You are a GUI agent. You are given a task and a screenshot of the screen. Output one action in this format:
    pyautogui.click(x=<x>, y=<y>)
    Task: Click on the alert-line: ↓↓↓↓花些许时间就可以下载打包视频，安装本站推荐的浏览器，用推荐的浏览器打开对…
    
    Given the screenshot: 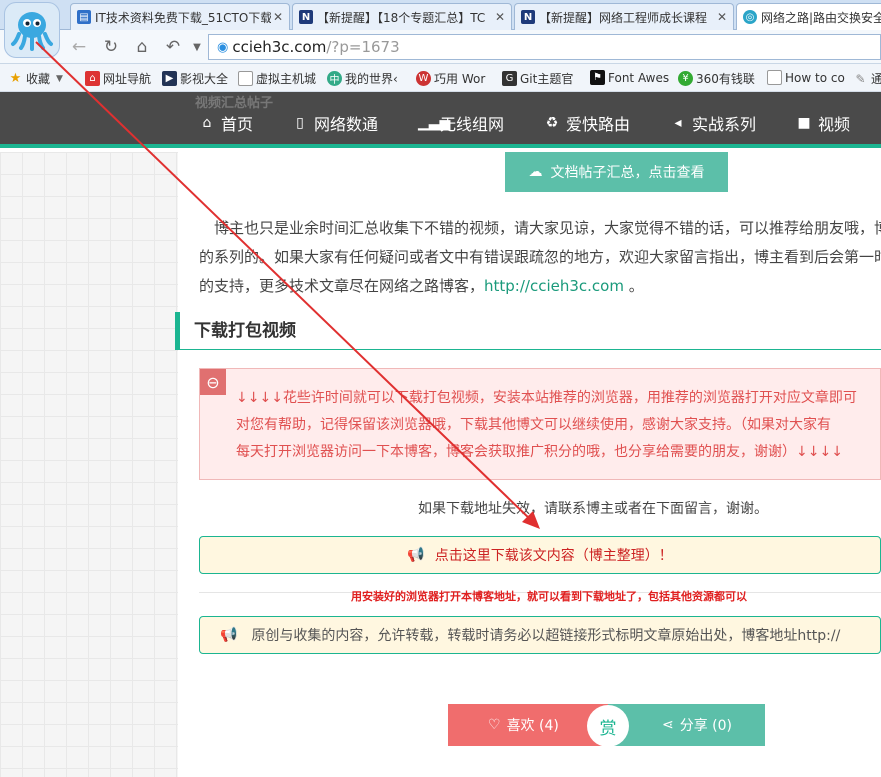 What is the action you would take?
    pyautogui.click(x=546, y=398)
    